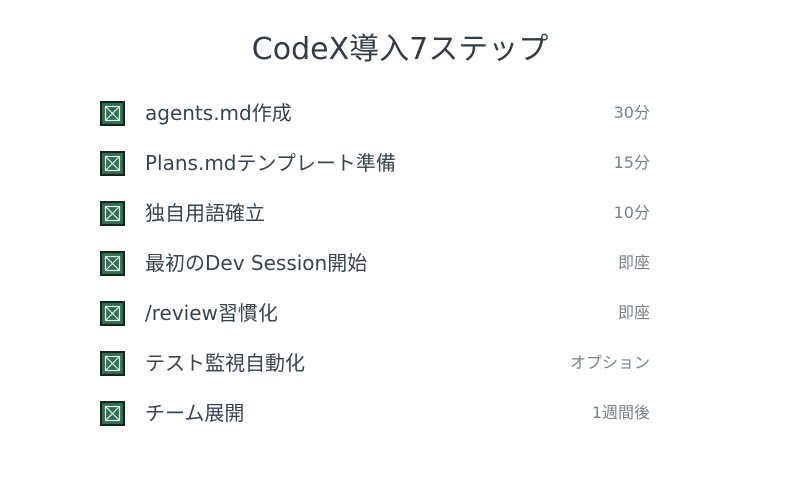 The width and height of the screenshot is (800, 500). What do you see at coordinates (609, 362) in the screenshot?
I see `step-time: オプション` at bounding box center [609, 362].